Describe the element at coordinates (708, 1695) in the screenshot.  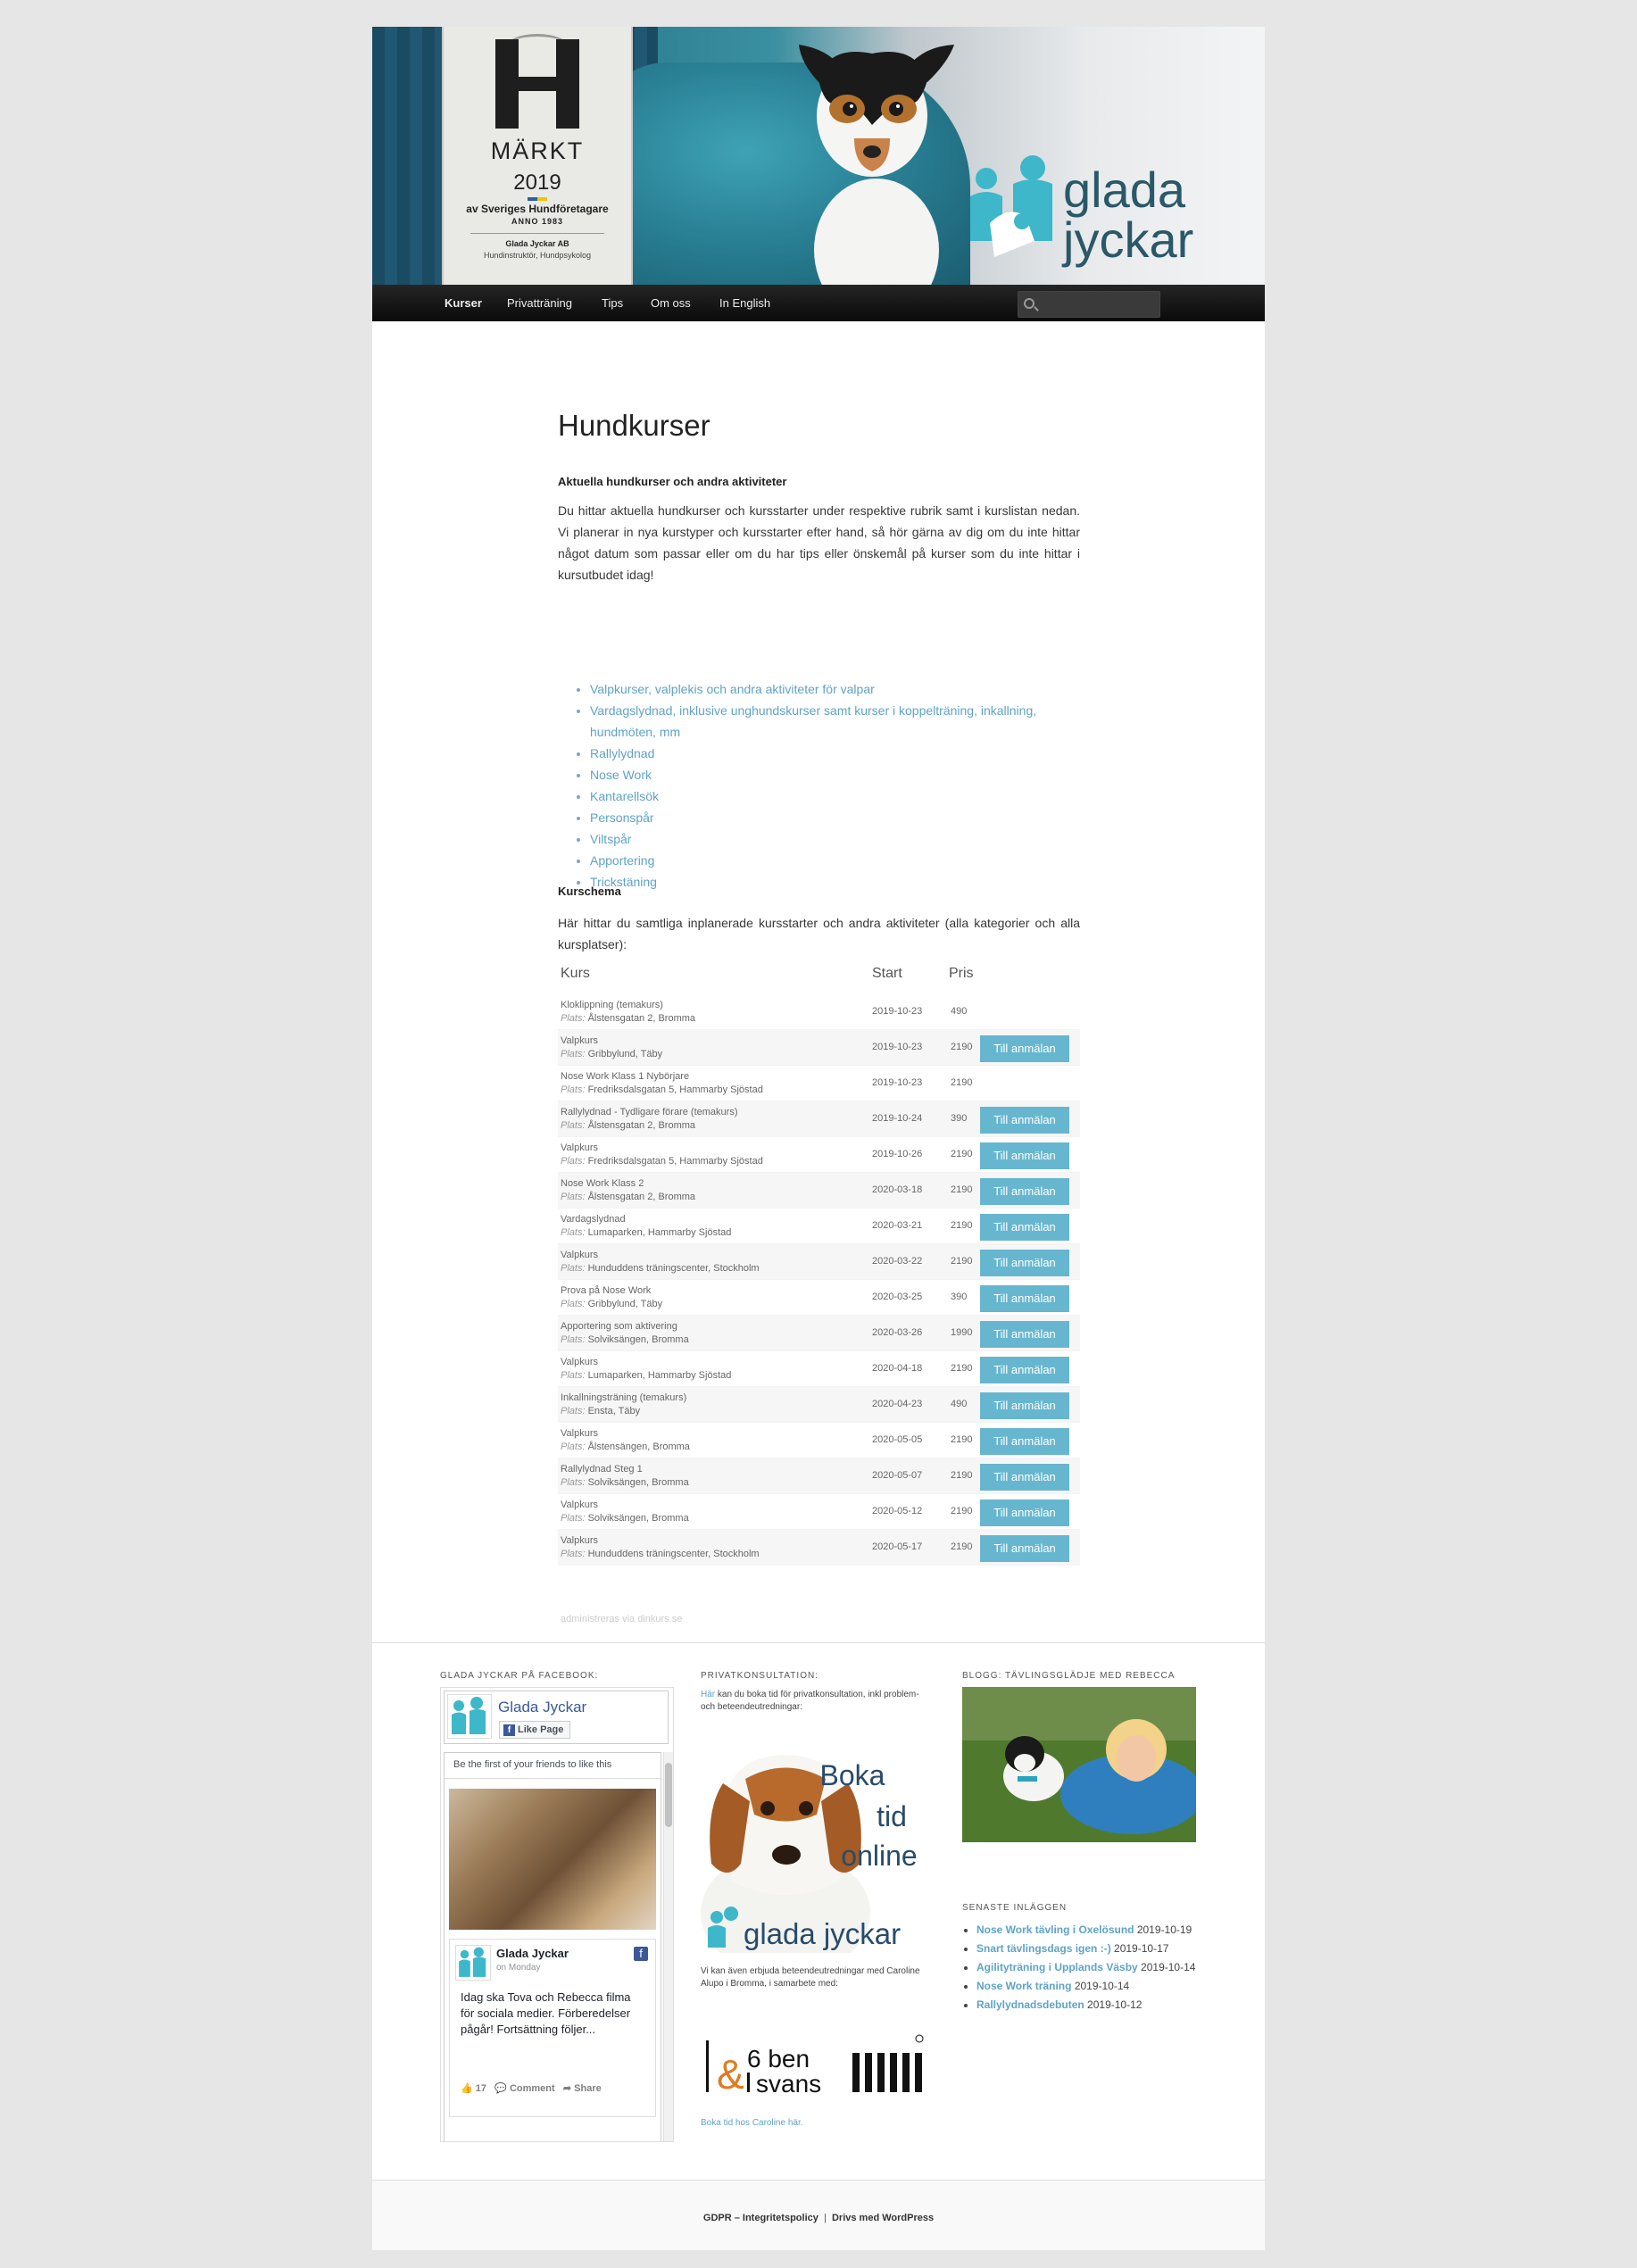
I see `private-consult-link: Här` at that location.